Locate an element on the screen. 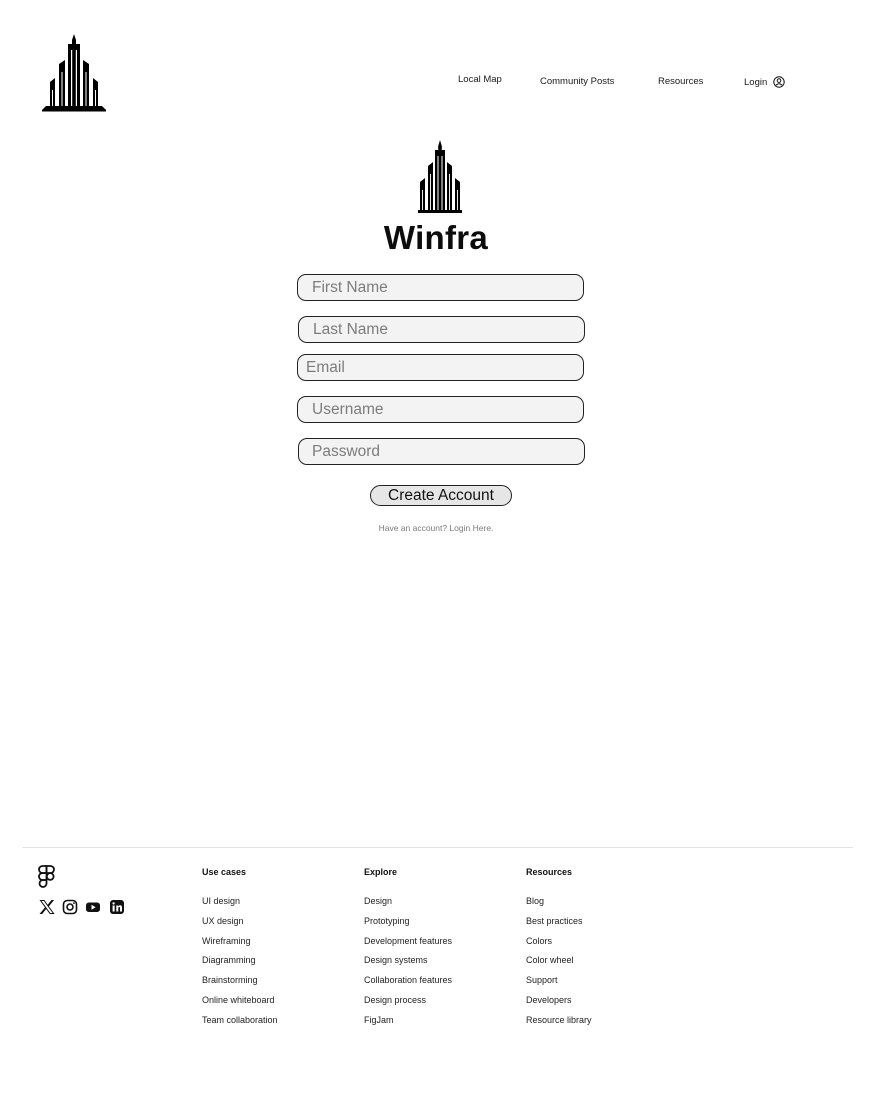 This screenshot has height=1116, width=872. footer-link: UX design is located at coordinates (240, 926).